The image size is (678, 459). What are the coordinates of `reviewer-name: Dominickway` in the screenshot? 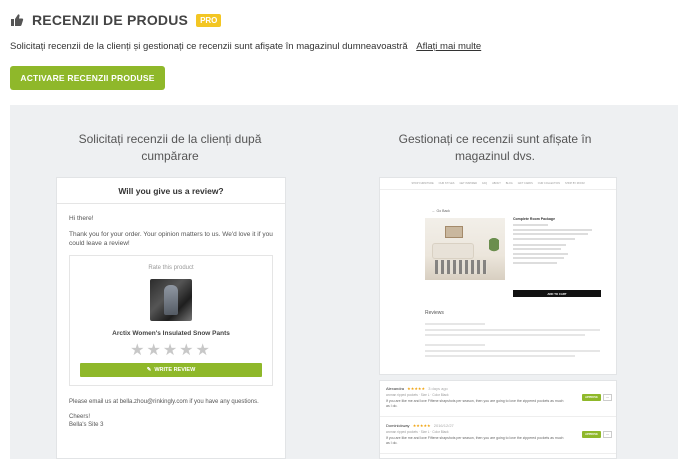 It's located at (398, 425).